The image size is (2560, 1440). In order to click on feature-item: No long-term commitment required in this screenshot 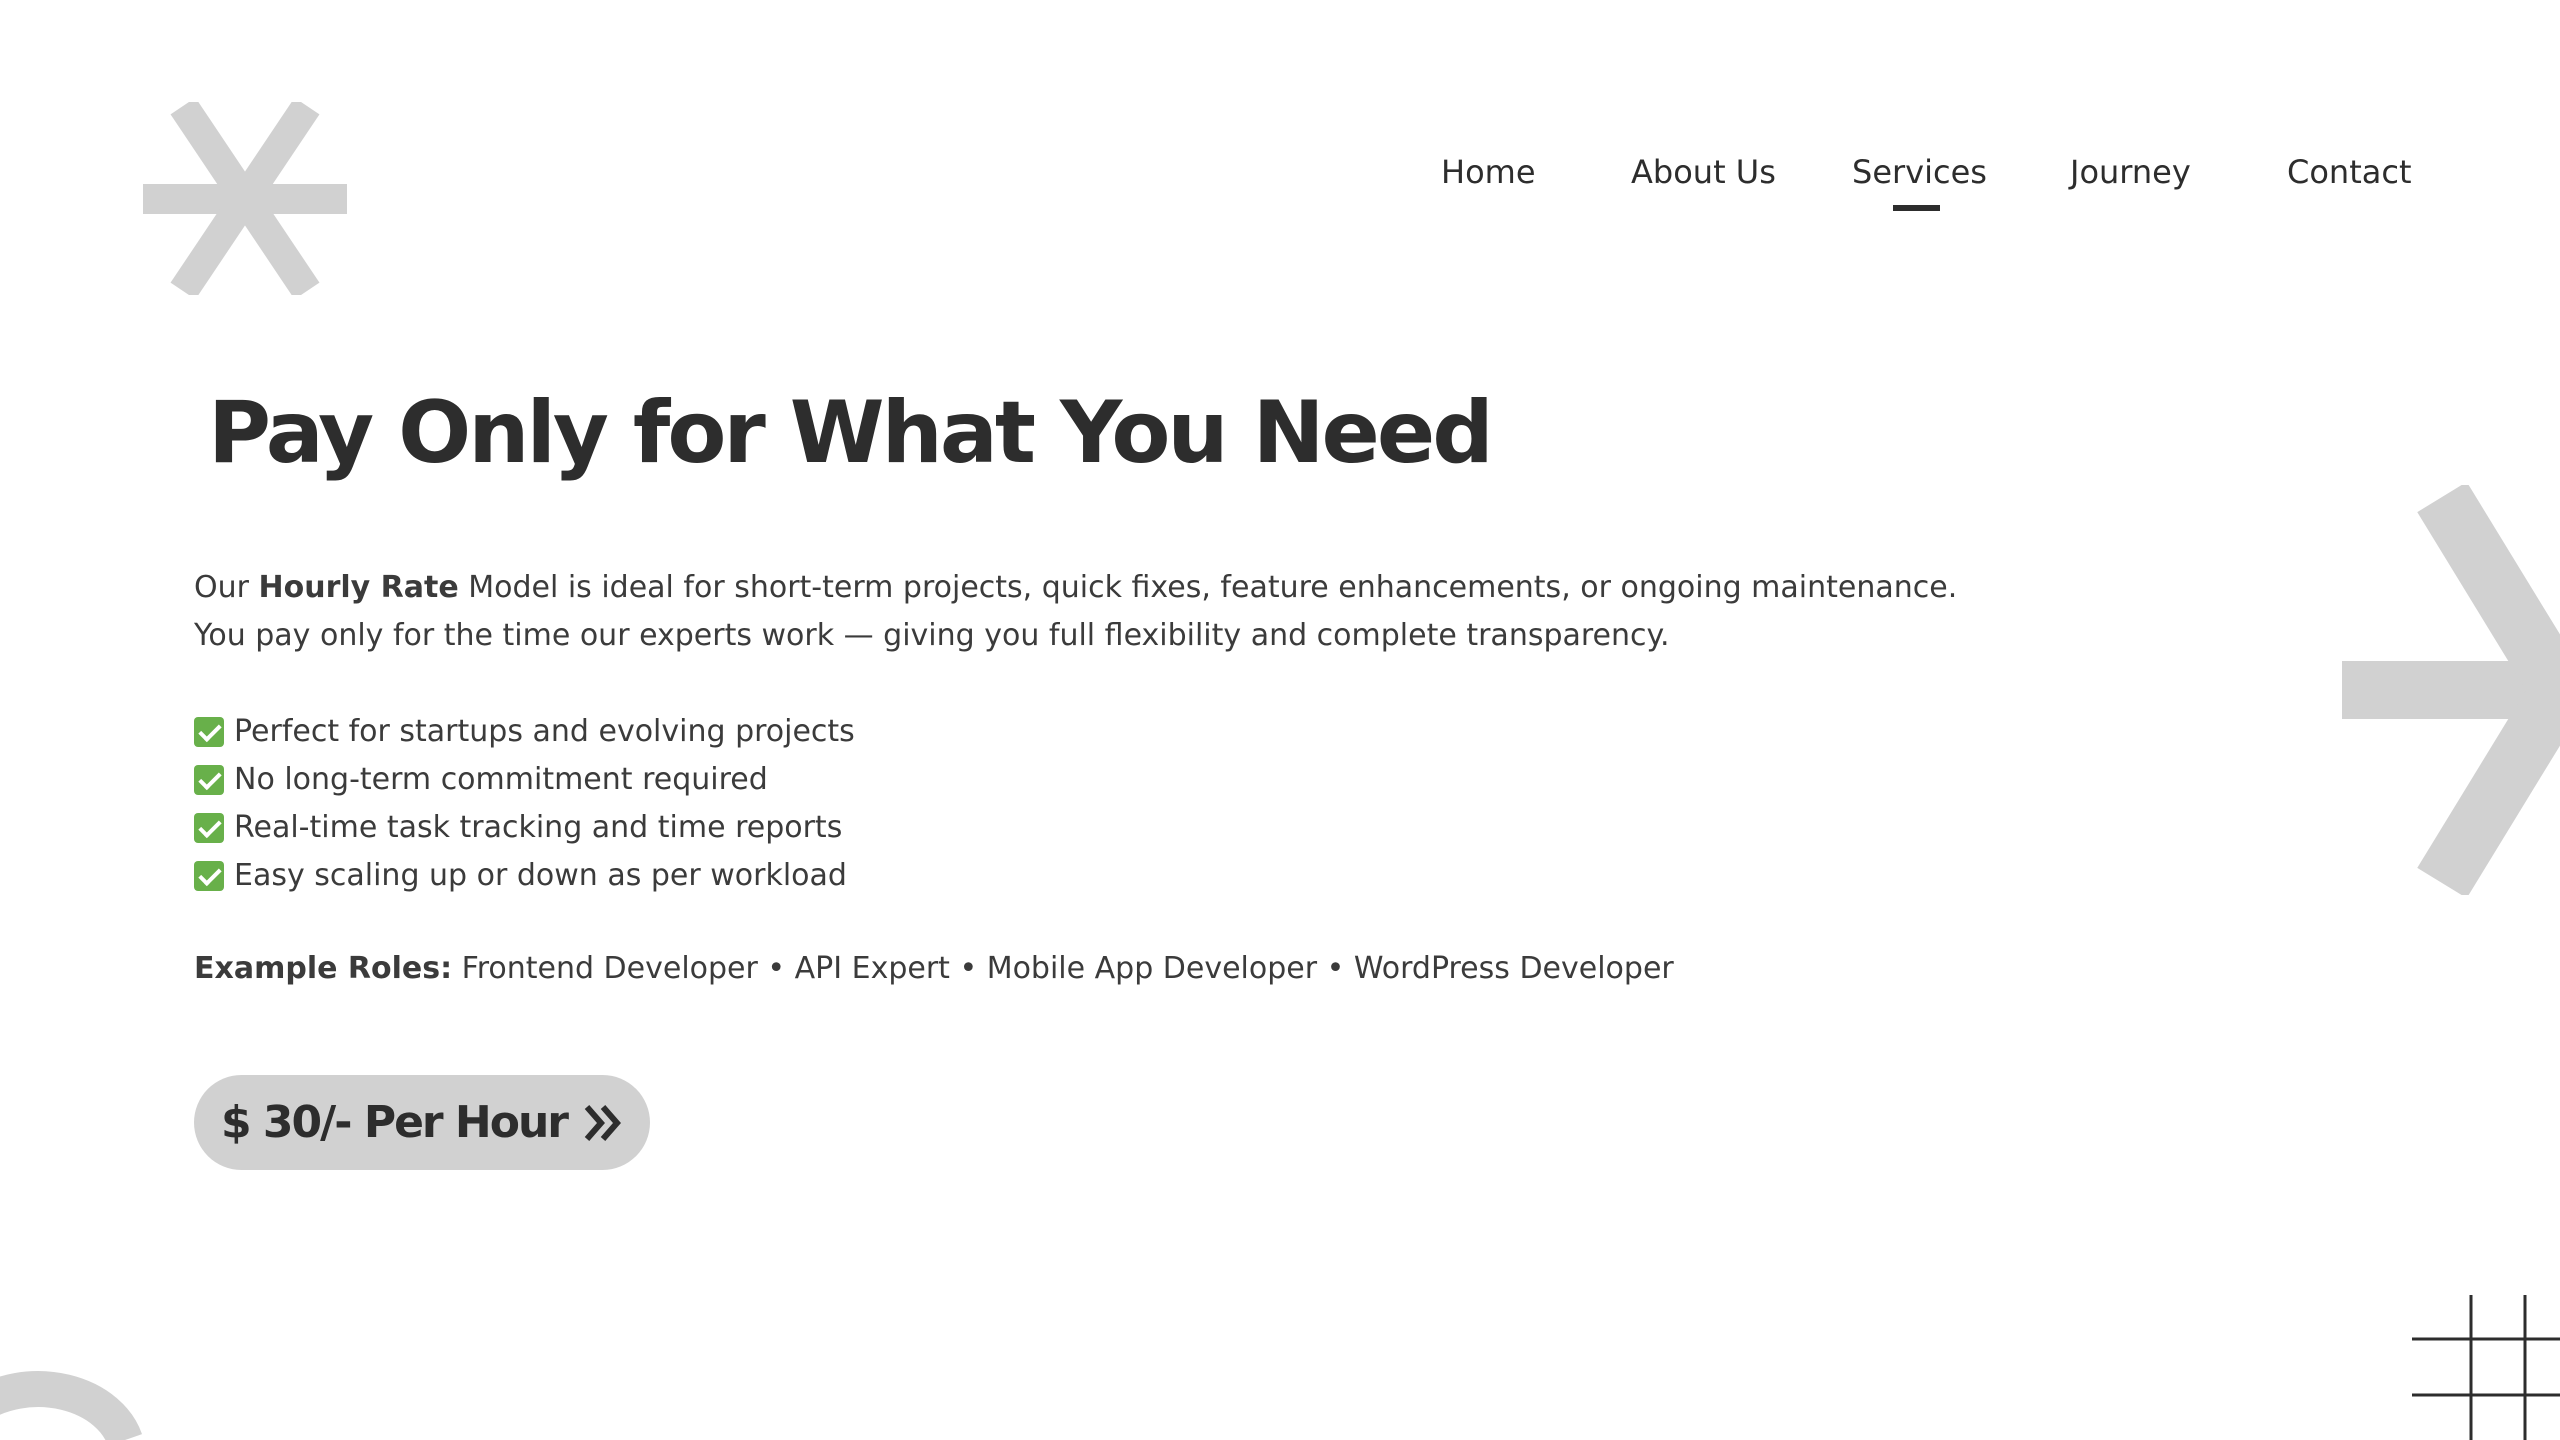, I will do `click(524, 780)`.